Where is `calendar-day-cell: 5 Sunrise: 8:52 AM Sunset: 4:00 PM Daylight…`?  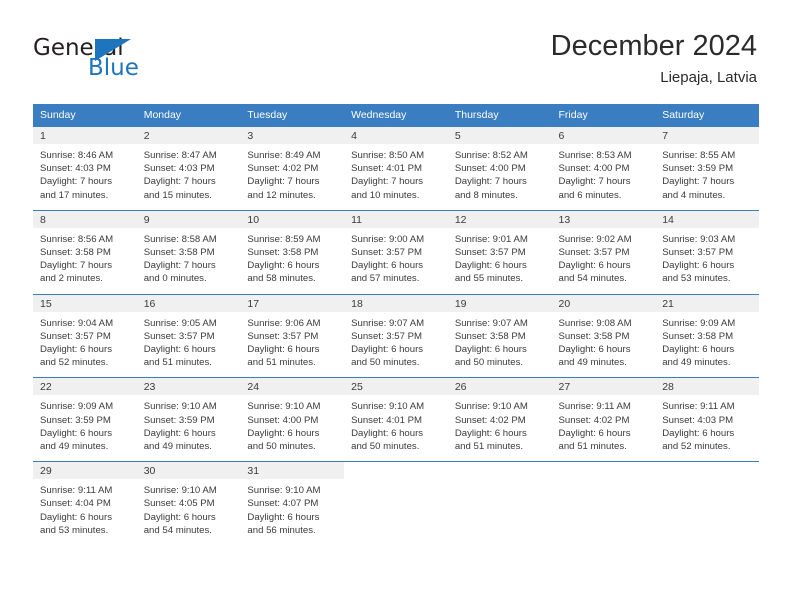 calendar-day-cell: 5 Sunrise: 8:52 AM Sunset: 4:00 PM Daylight… is located at coordinates (499, 168).